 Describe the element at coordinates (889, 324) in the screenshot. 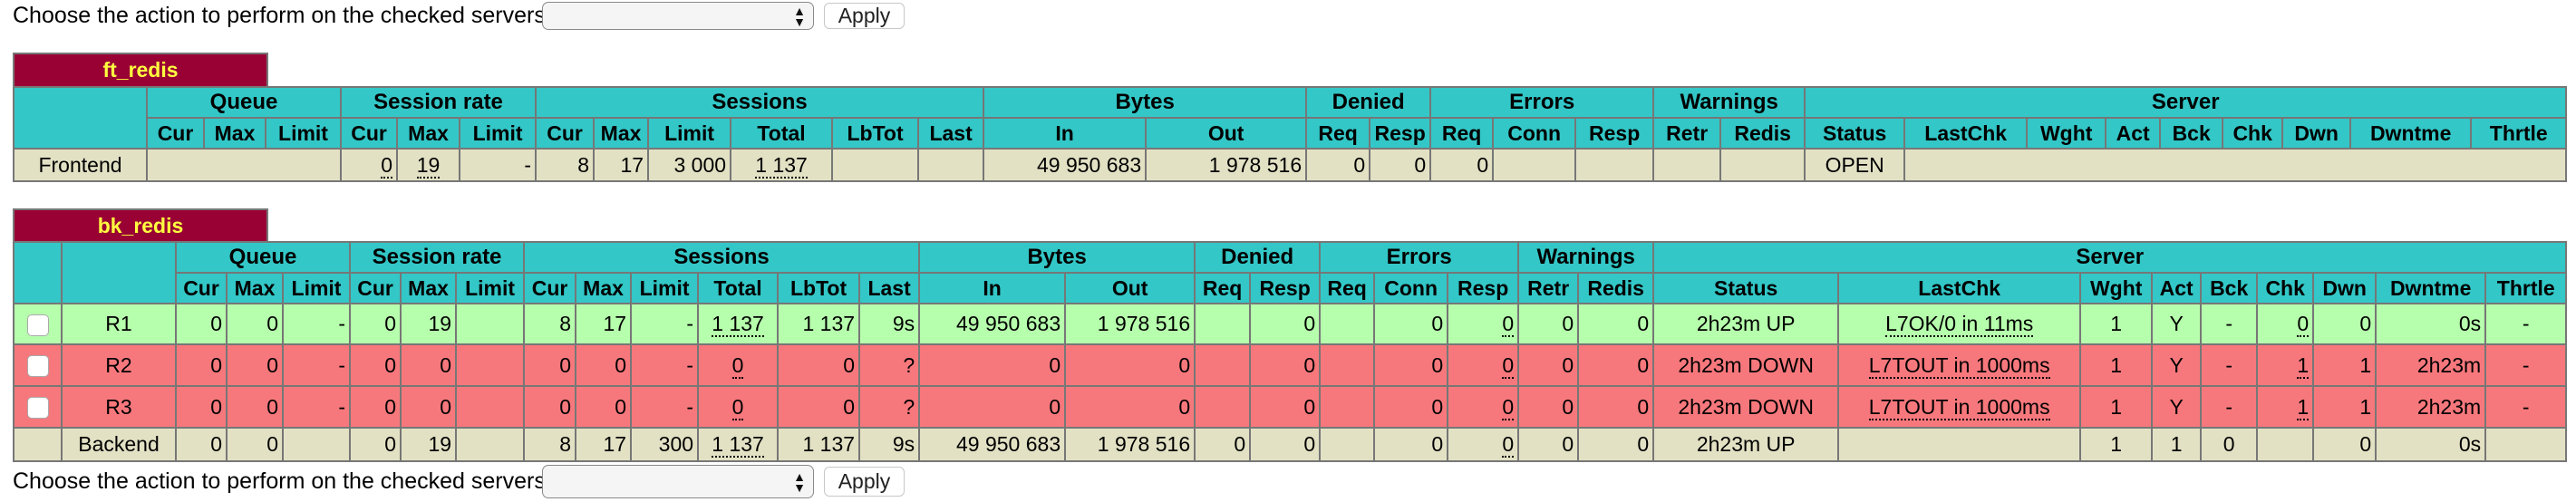

I see `cell-s-last: 9s` at that location.